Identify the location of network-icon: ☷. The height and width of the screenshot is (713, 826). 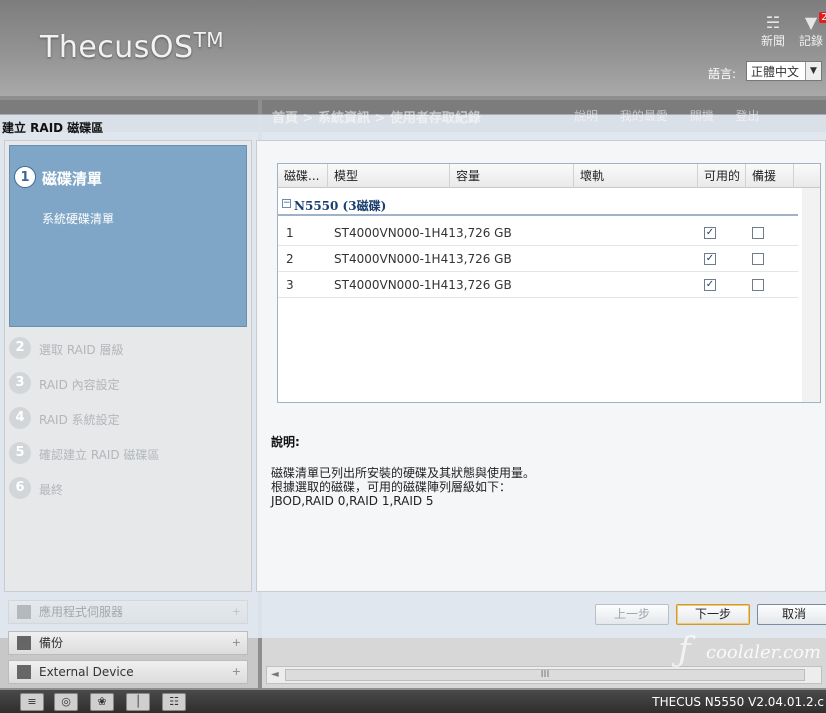
(174, 702).